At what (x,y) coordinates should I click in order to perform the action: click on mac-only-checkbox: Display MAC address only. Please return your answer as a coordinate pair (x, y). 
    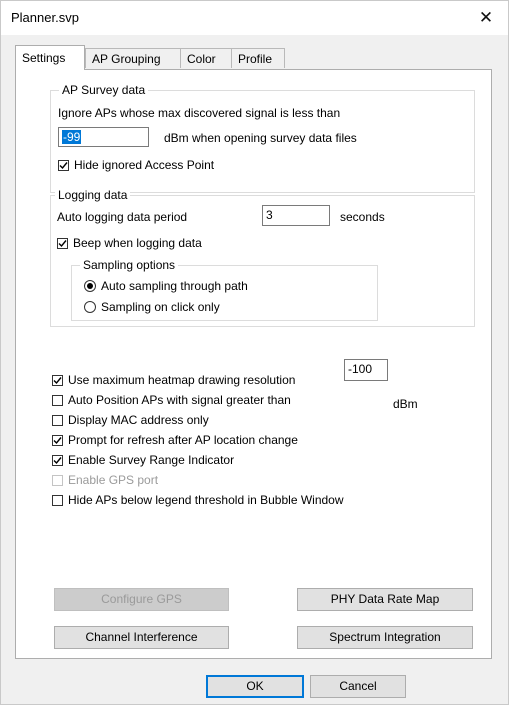
    Looking at the image, I should click on (130, 420).